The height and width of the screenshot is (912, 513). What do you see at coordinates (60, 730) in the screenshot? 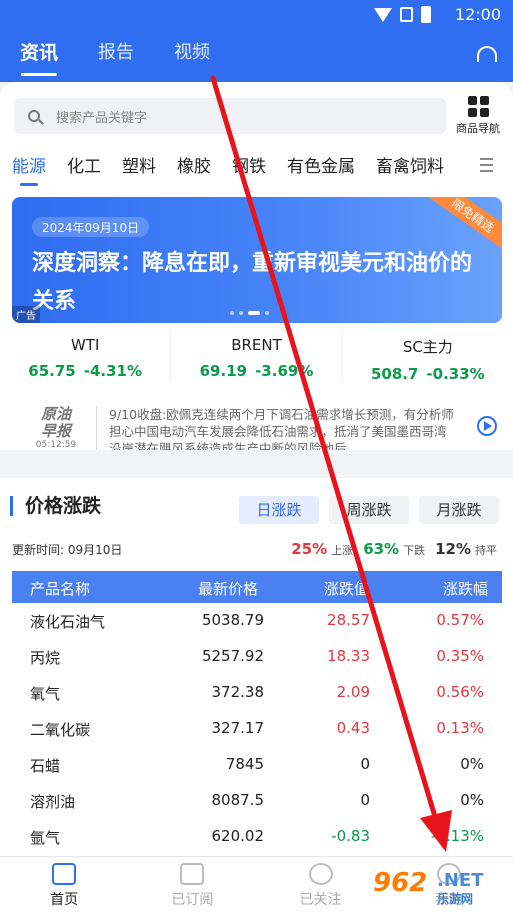
I see `product-name: 二氧化碳` at bounding box center [60, 730].